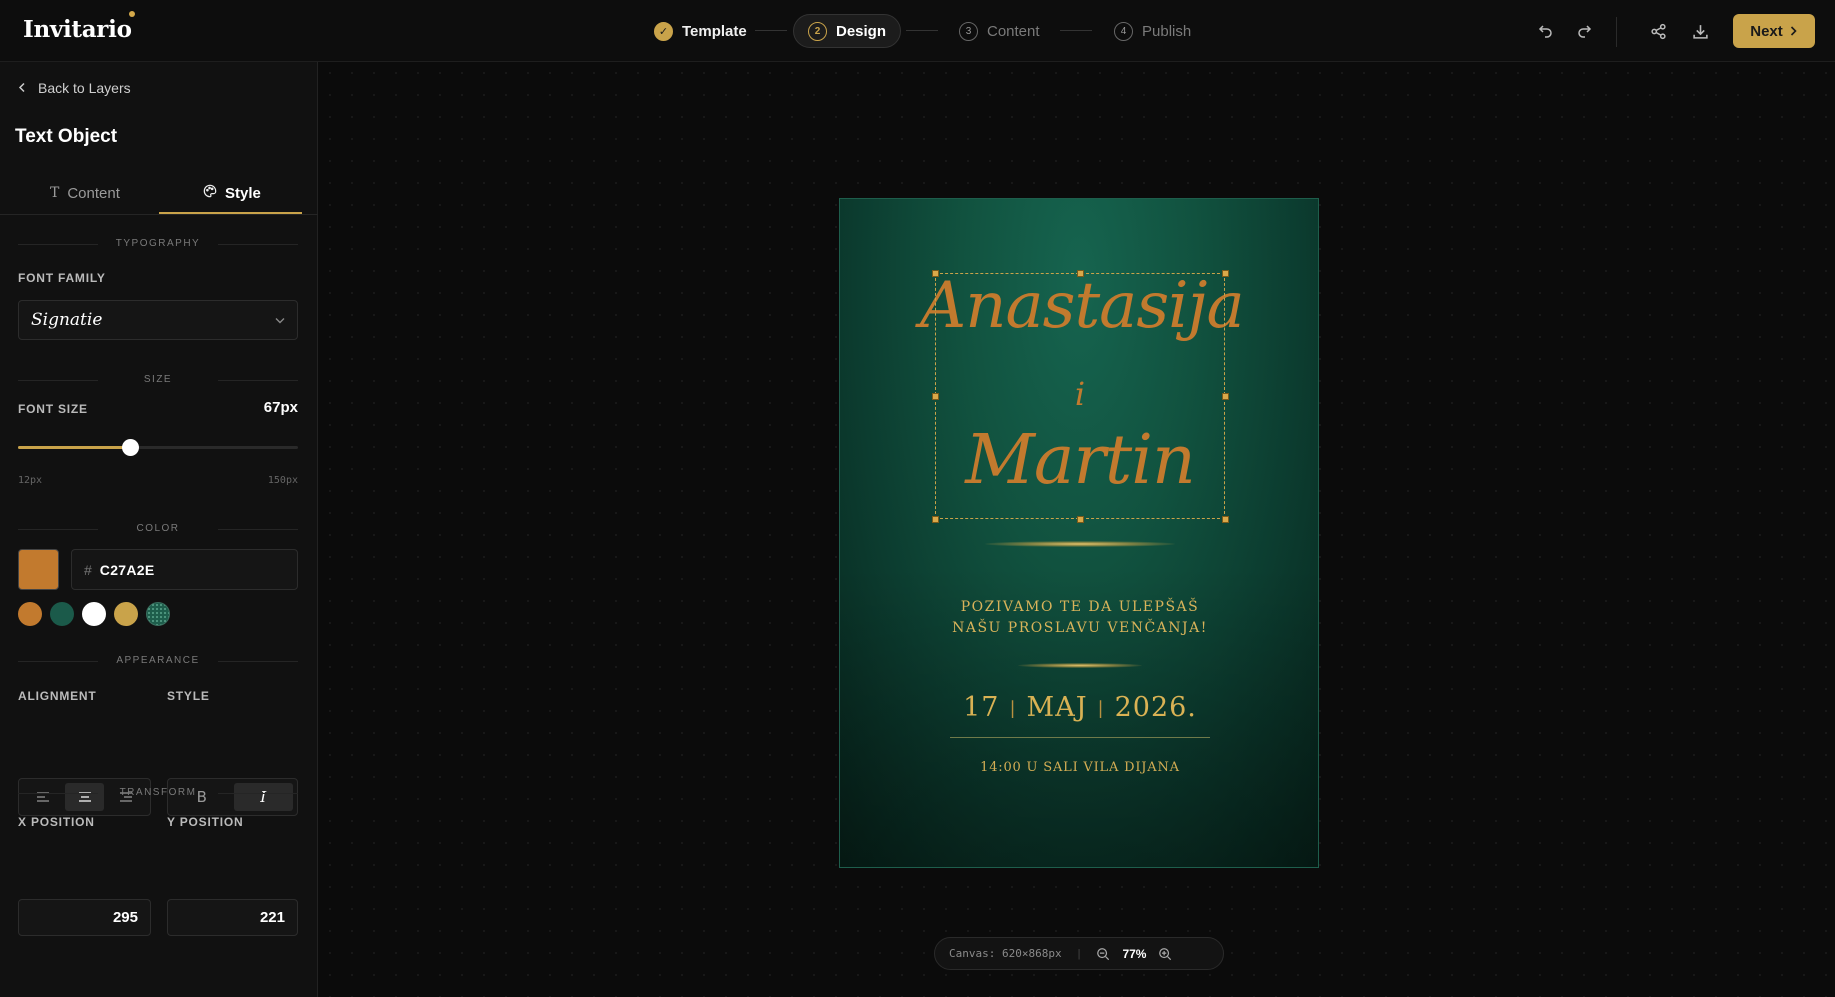 This screenshot has height=997, width=1835. What do you see at coordinates (1080, 628) in the screenshot?
I see `invitation-line-2: NAŠU PROSLAVU VENČANJA!` at bounding box center [1080, 628].